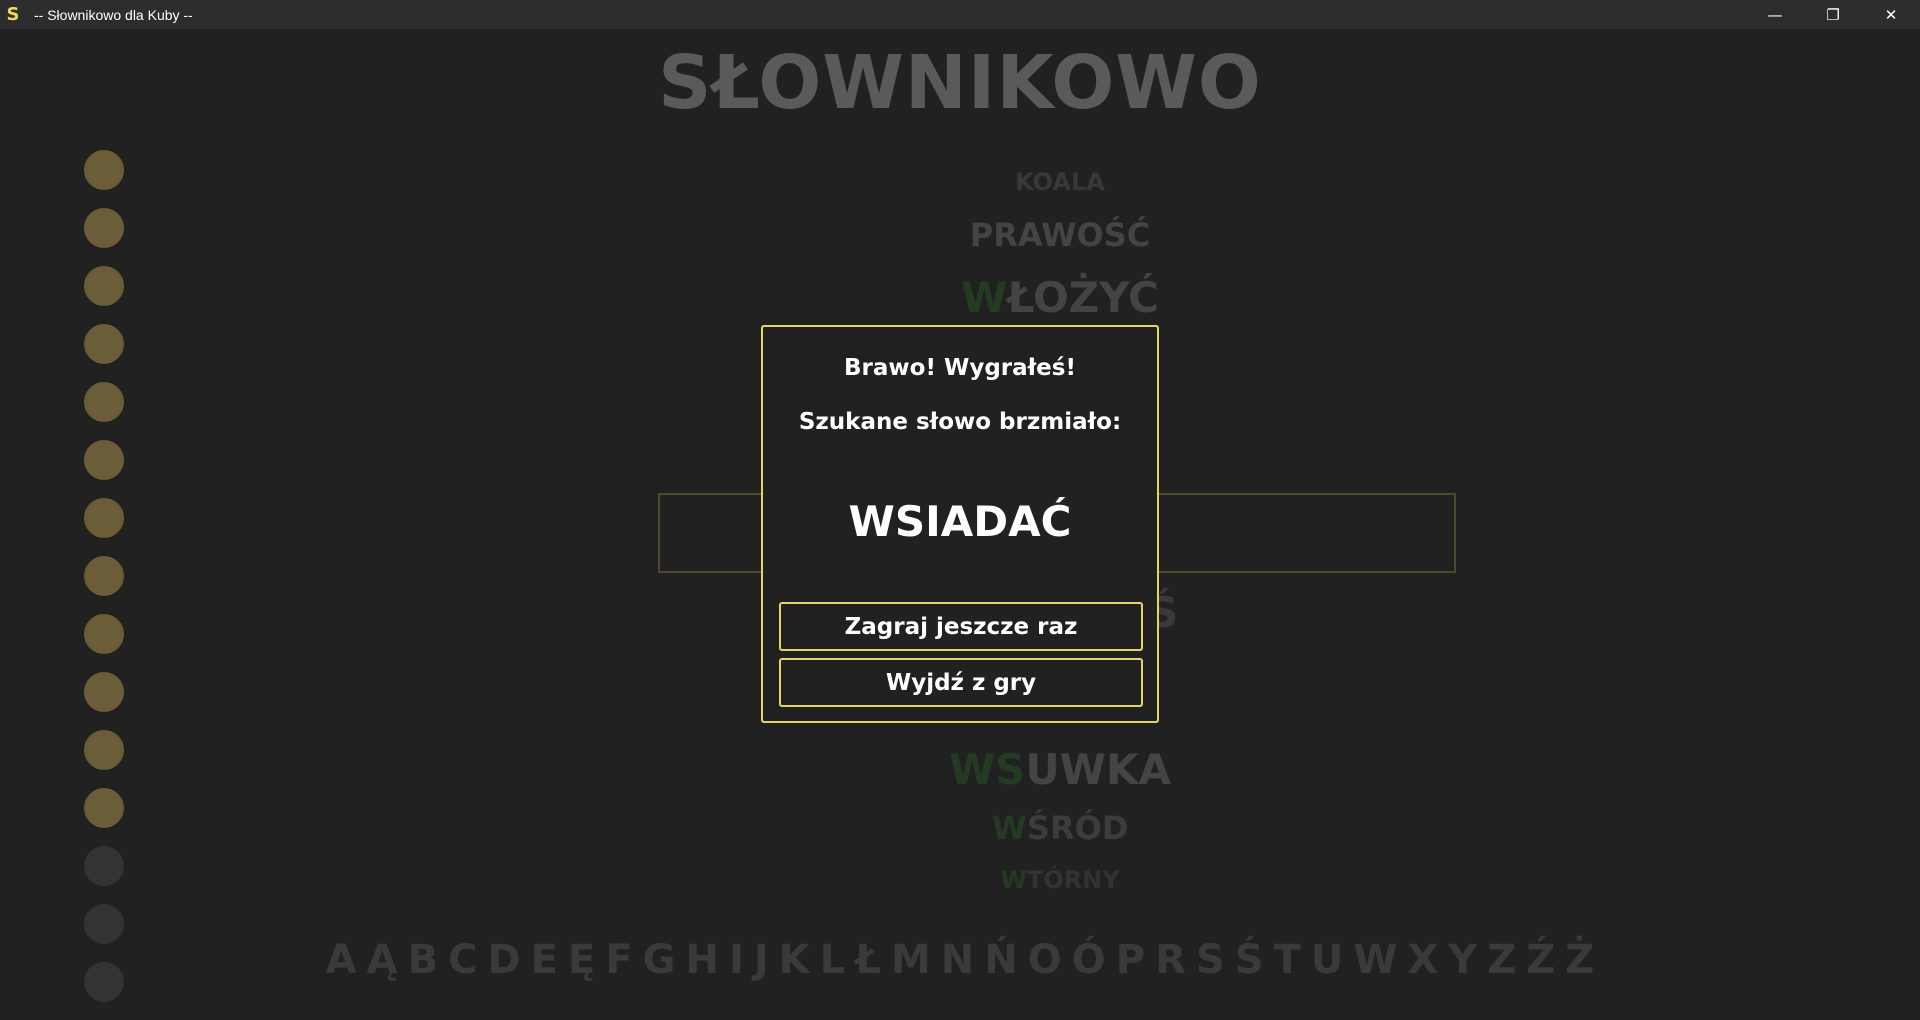  Describe the element at coordinates (619, 960) in the screenshot. I see `alphabet-letter: F` at that location.